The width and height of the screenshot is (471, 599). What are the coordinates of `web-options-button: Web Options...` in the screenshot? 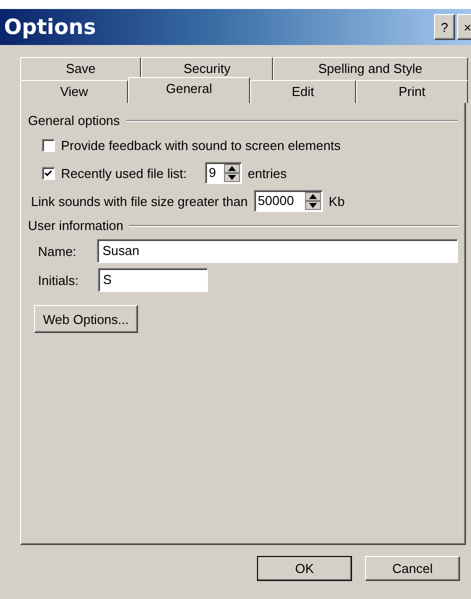 It's located at (86, 319).